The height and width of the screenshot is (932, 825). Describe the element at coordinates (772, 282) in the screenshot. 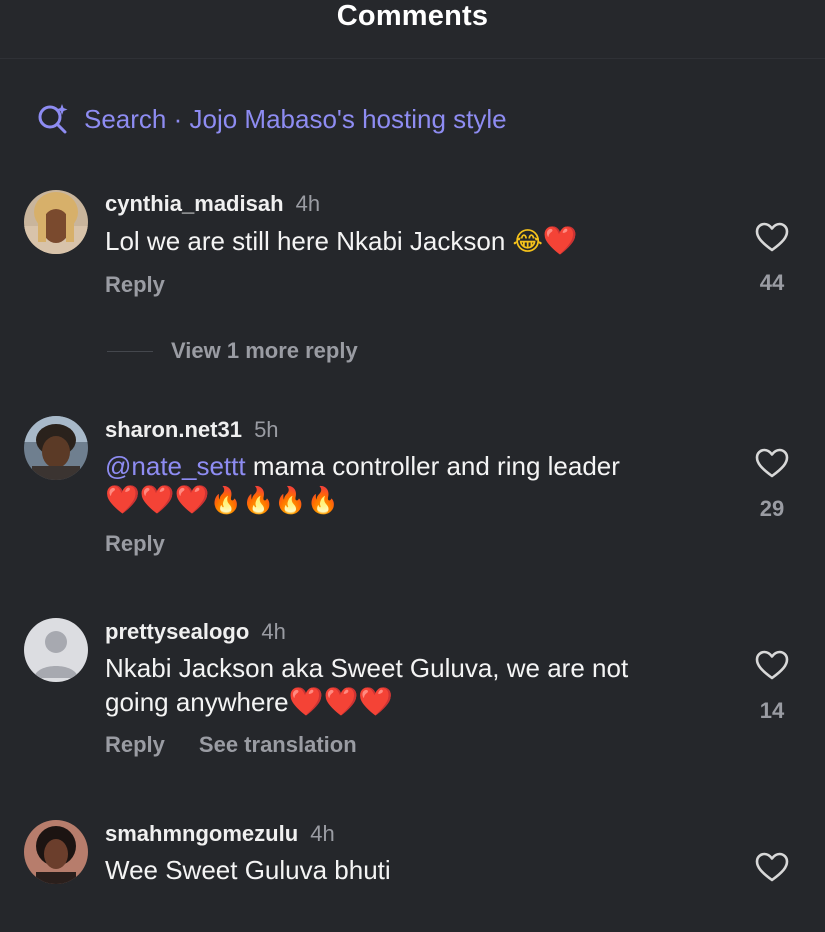

I see `like-count: 44` at that location.